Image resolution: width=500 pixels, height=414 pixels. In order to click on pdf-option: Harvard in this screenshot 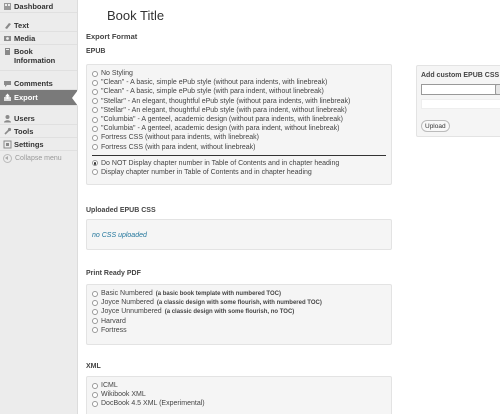, I will do `click(239, 321)`.